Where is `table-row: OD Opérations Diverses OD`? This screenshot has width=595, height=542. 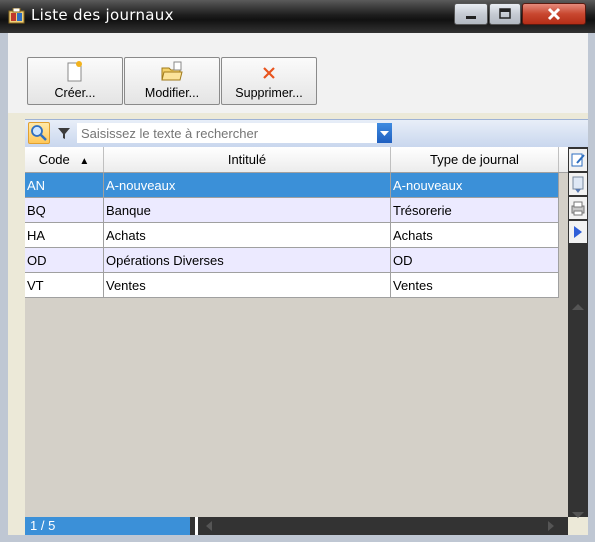
table-row: OD Opérations Diverses OD is located at coordinates (296, 260).